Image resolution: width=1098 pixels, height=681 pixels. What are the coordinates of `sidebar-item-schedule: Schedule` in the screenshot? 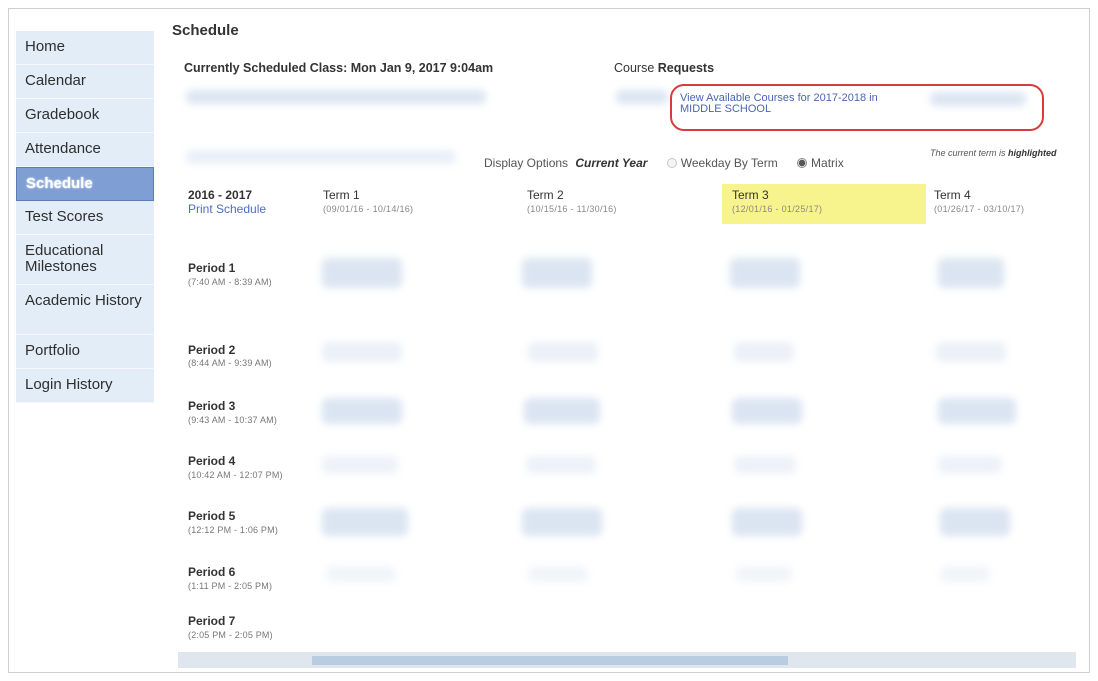 It's located at (85, 184).